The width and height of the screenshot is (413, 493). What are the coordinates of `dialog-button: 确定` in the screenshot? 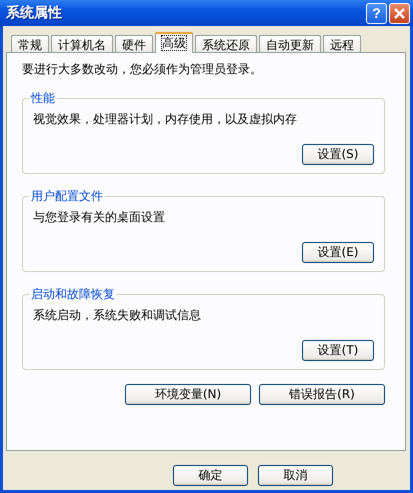 It's located at (210, 475).